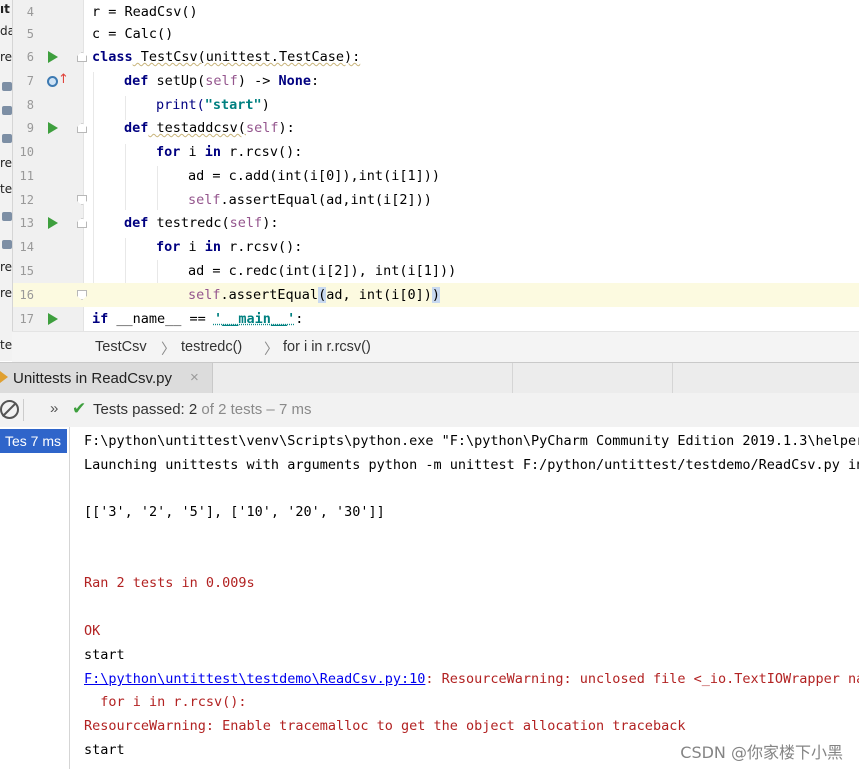 This screenshot has width=859, height=769. What do you see at coordinates (310, 200) in the screenshot?
I see `code-text: self.assertEqual(ad,int(i[2]))` at bounding box center [310, 200].